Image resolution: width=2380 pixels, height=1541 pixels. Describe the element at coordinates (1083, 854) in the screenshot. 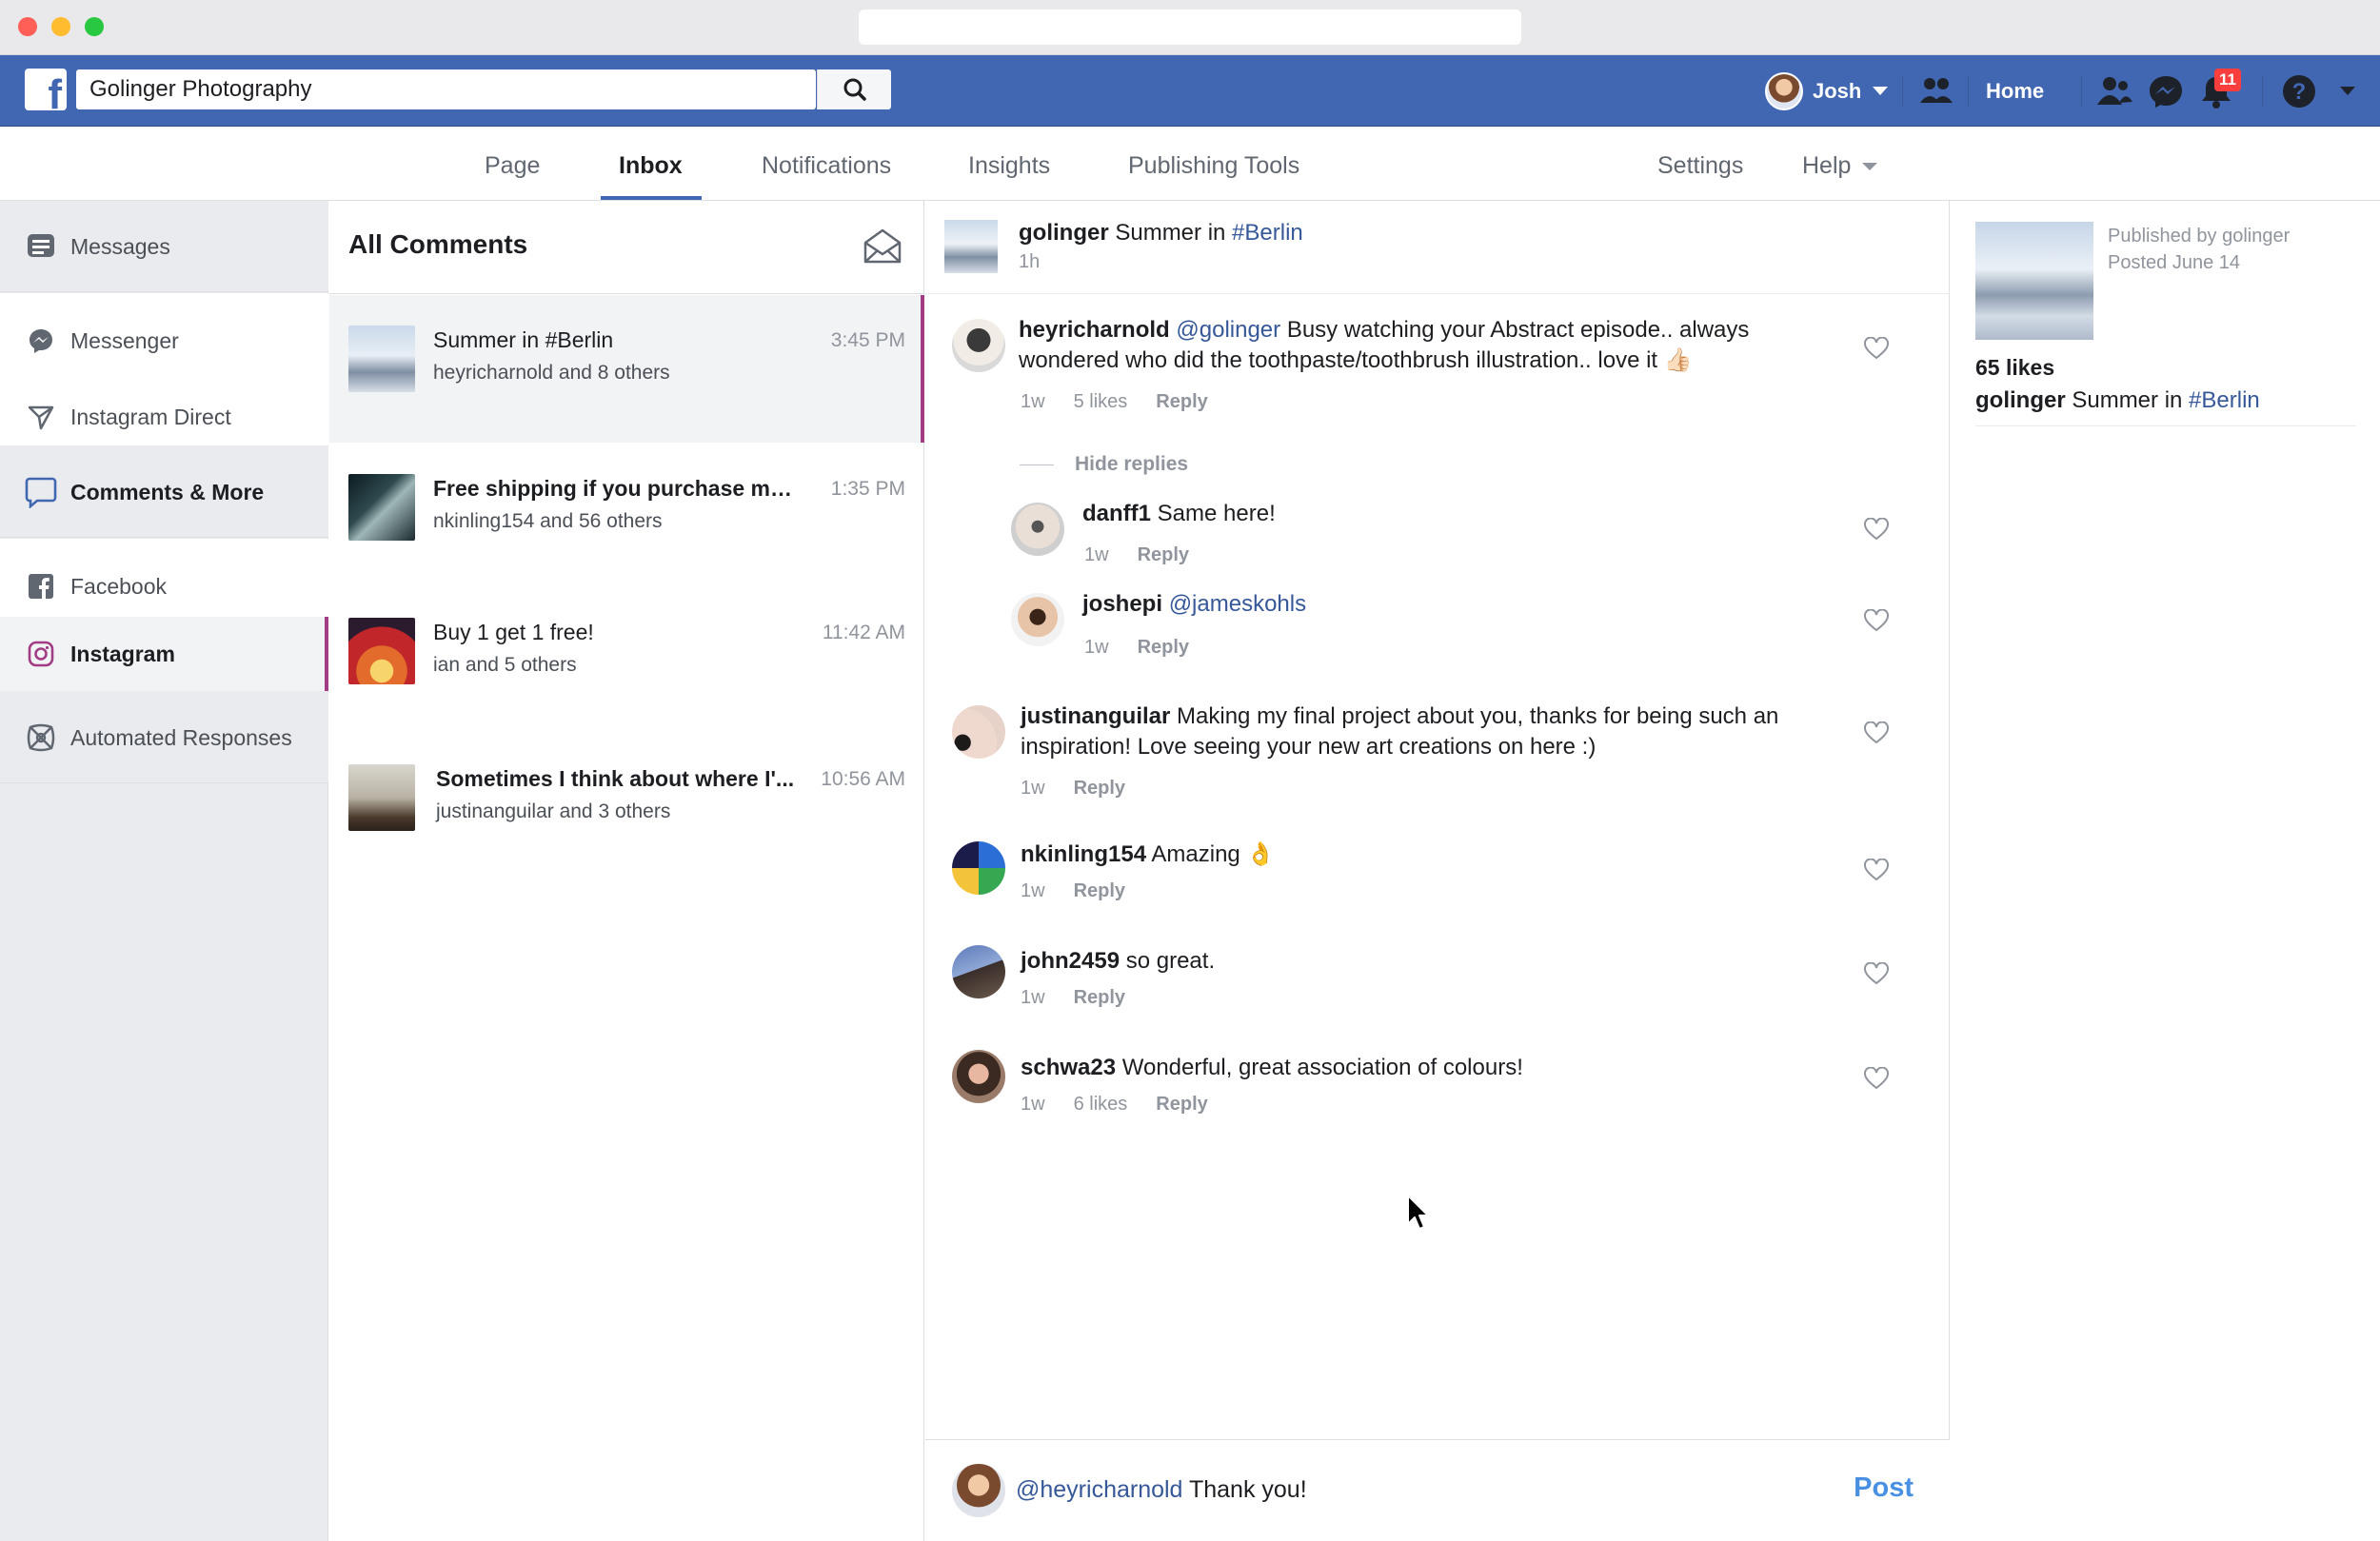

I see `comment-username: nkinling154` at that location.